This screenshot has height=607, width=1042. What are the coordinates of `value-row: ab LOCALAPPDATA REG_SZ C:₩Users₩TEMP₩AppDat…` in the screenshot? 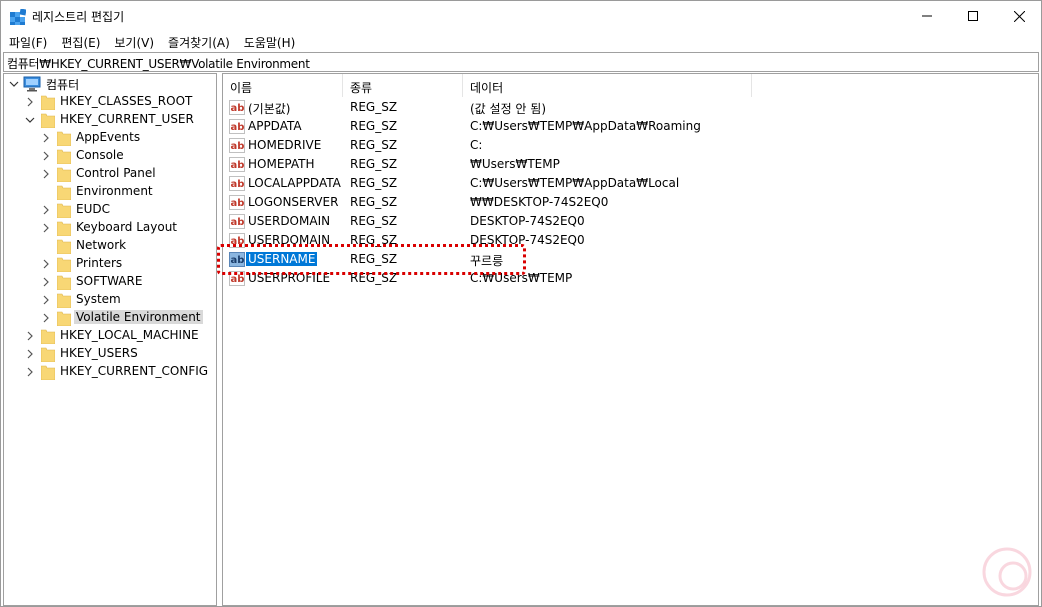 It's located at (630, 183).